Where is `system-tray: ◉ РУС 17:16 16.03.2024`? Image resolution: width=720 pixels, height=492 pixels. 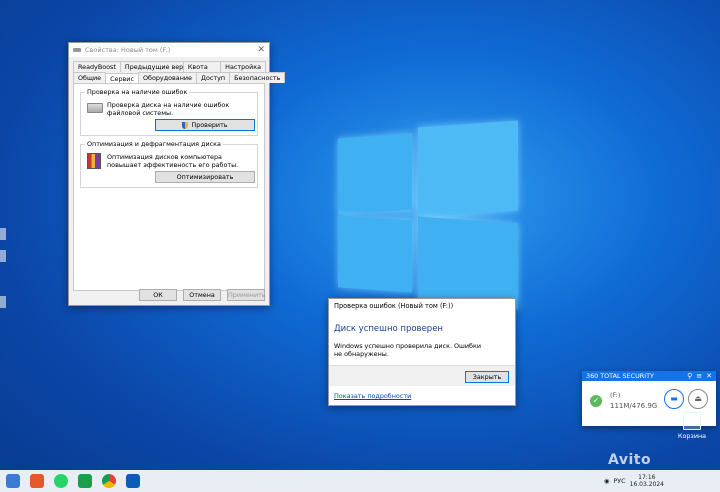 system-tray: ◉ РУС 17:16 16.03.2024 is located at coordinates (662, 481).